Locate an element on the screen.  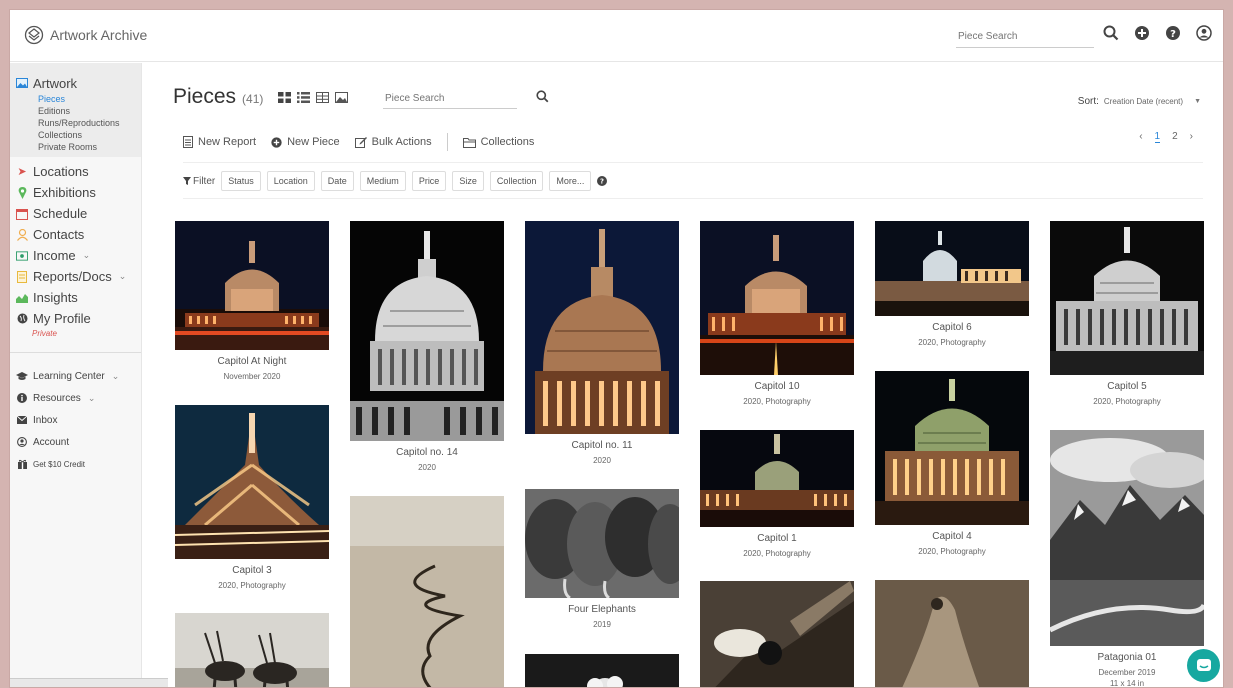
sidebar-item-learning-center: Learning Center ⌄ is located at coordinates (75, 376).